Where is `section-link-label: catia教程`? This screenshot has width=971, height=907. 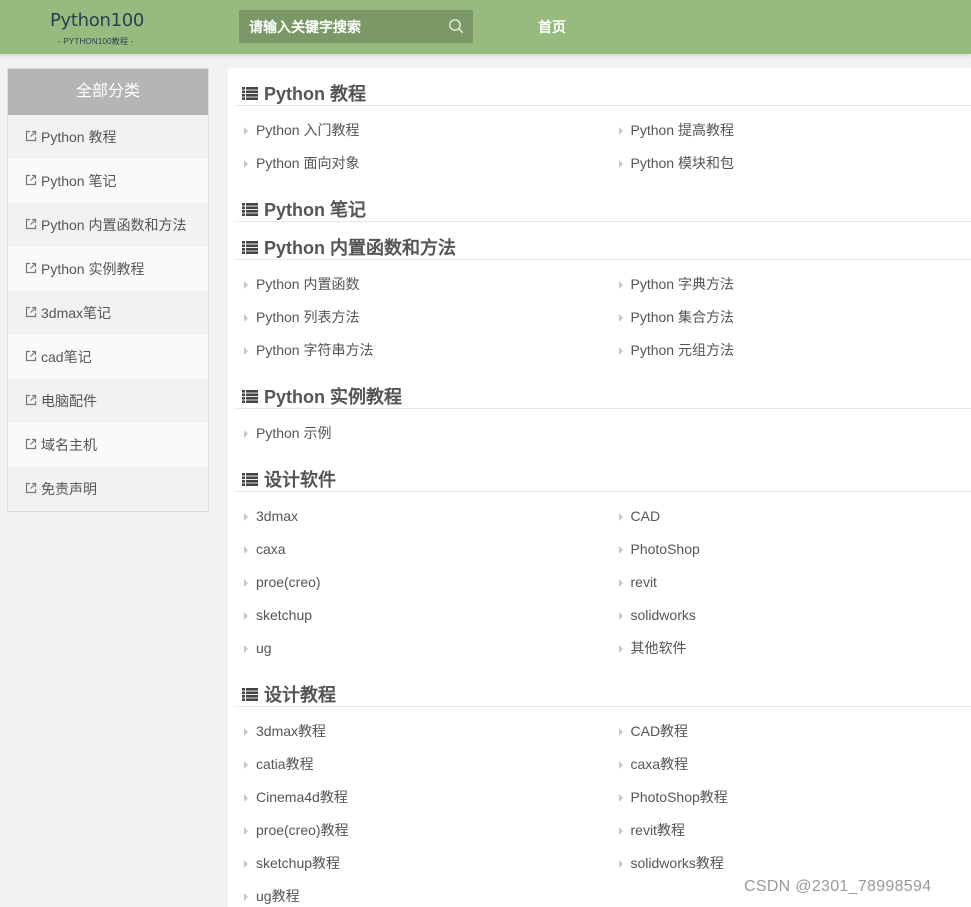
section-link-label: catia教程 is located at coordinates (285, 764).